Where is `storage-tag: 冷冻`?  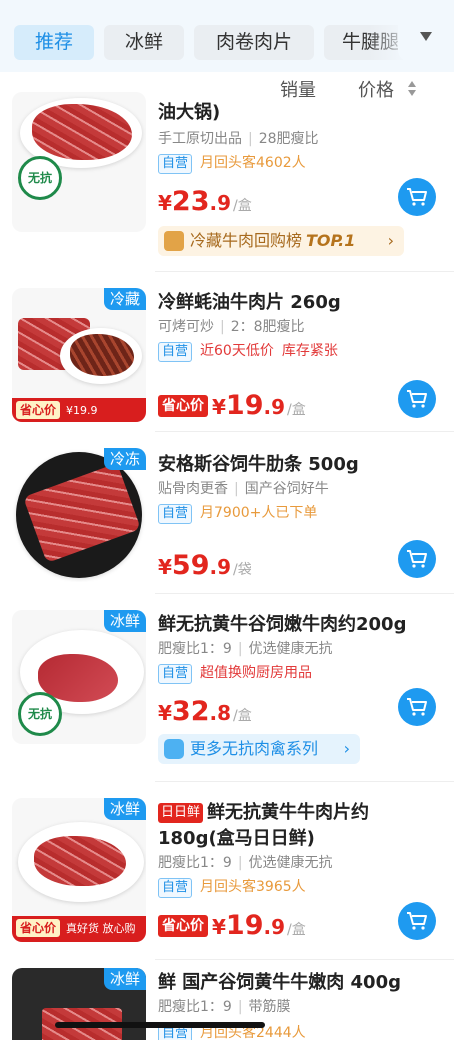 storage-tag: 冷冻 is located at coordinates (124, 459).